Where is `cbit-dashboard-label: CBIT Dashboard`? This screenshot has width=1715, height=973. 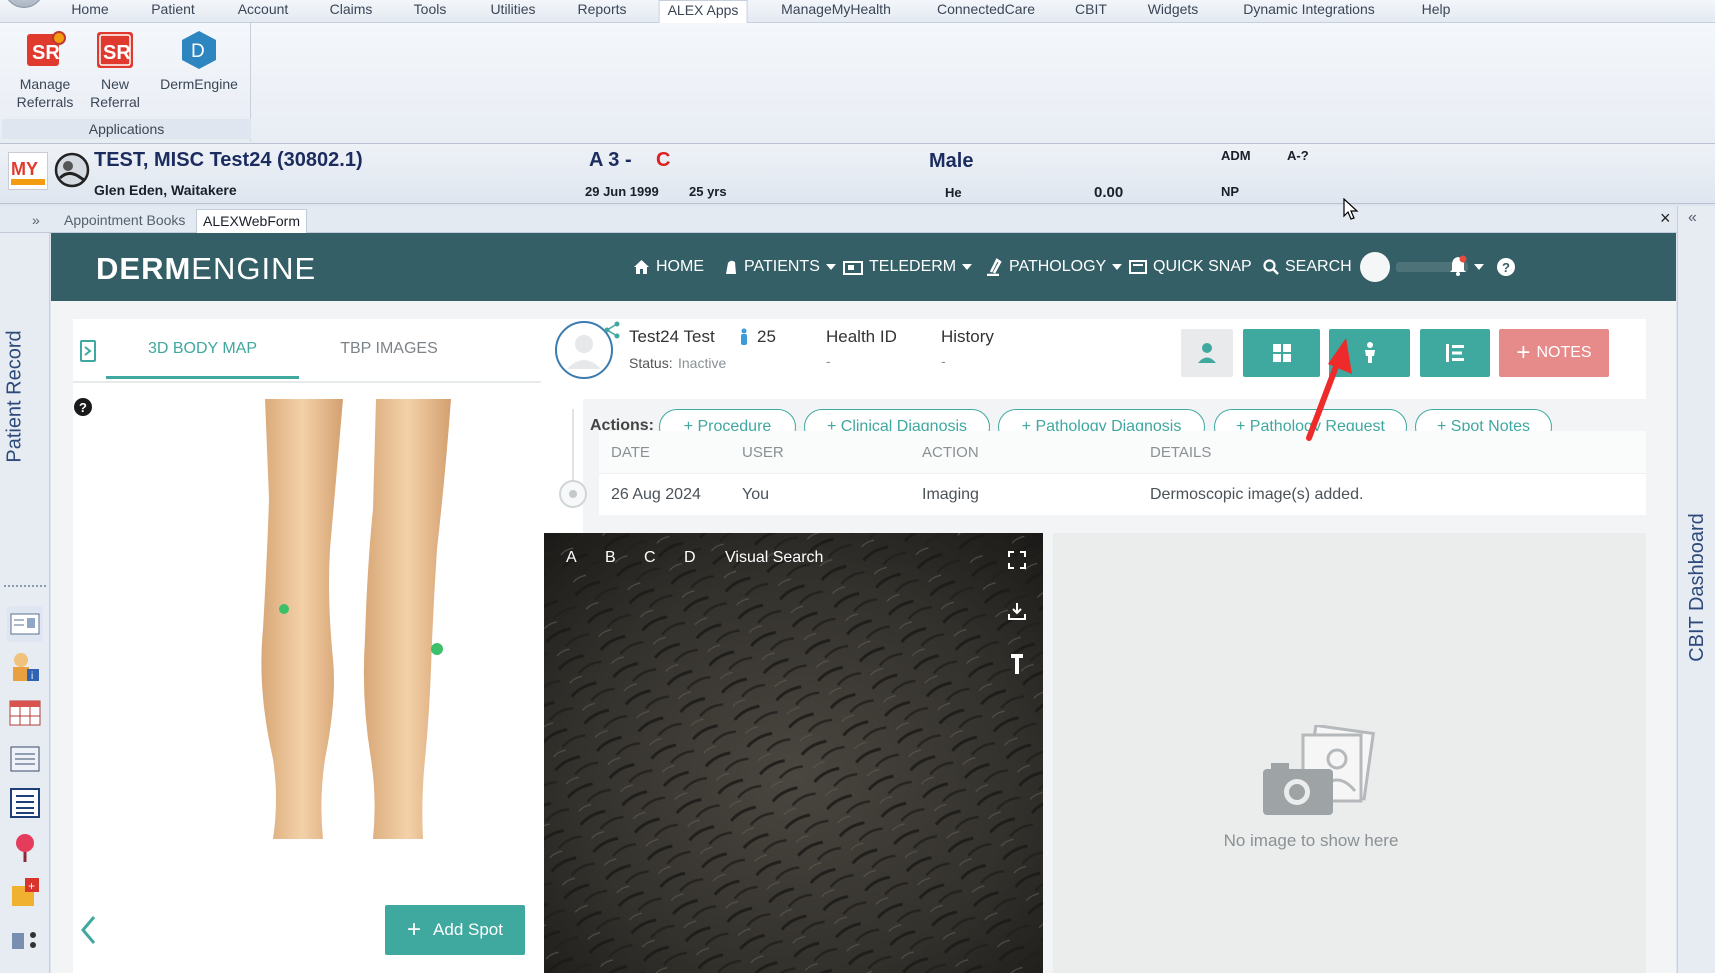 cbit-dashboard-label: CBIT Dashboard is located at coordinates (1697, 587).